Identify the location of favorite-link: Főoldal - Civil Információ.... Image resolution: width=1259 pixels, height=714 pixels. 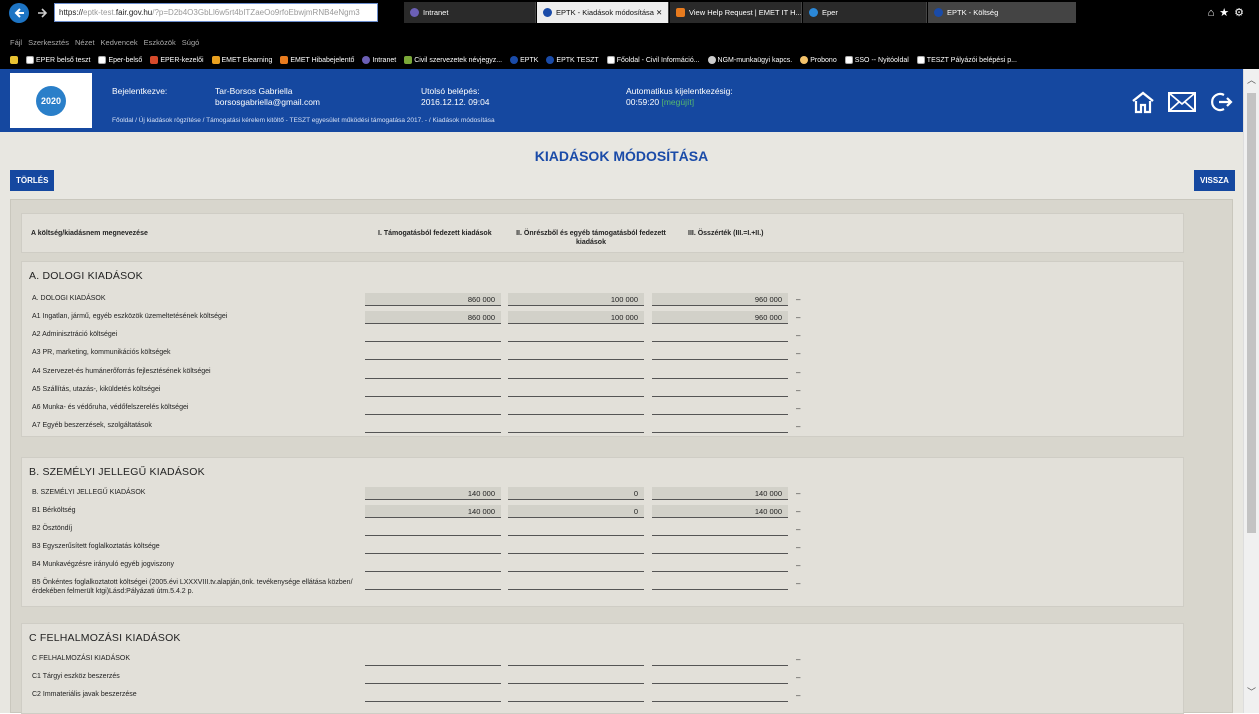
(653, 60).